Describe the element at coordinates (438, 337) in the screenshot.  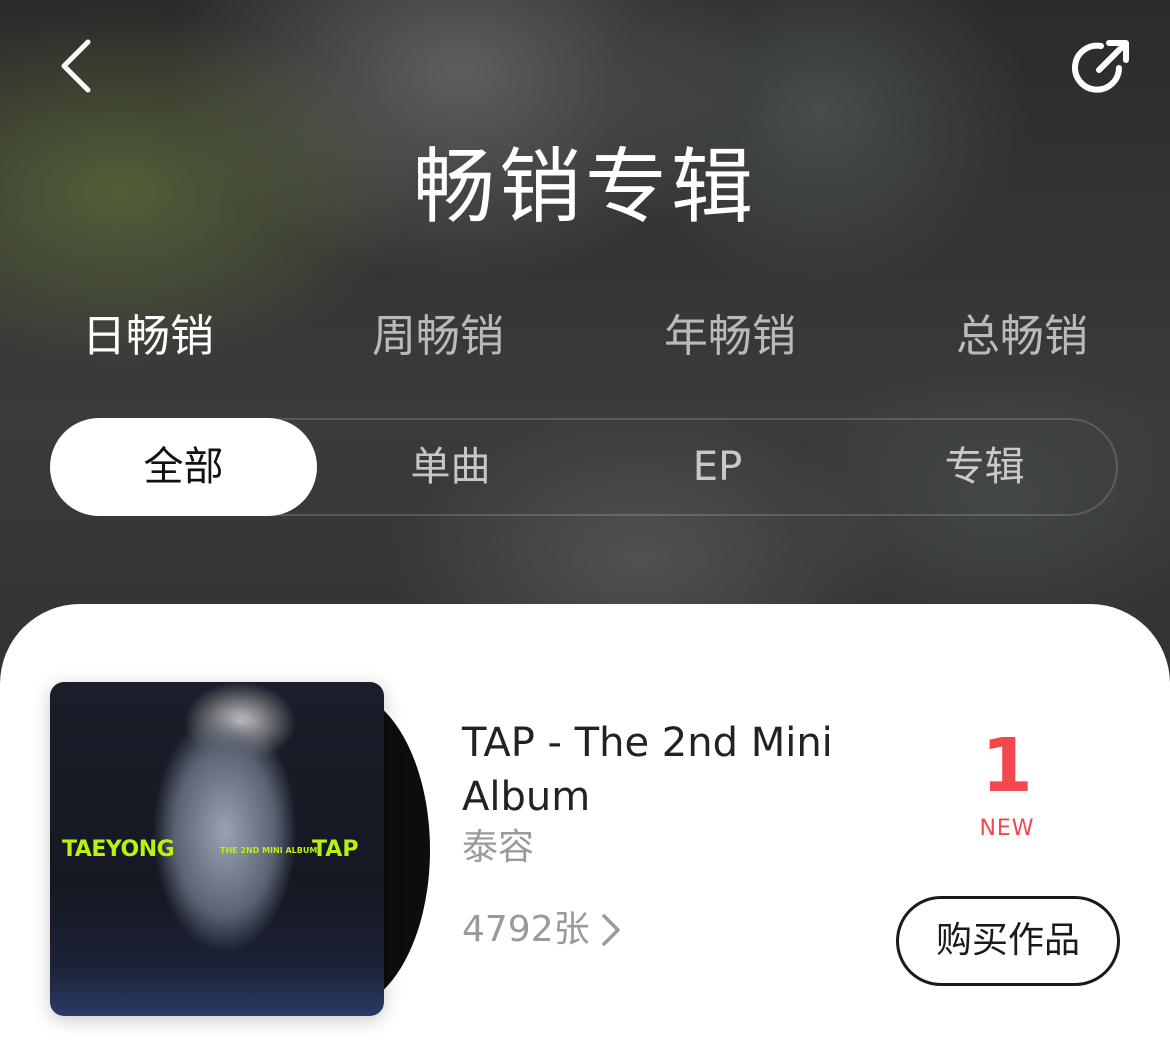
I see `tab-weekly: 周畅销` at that location.